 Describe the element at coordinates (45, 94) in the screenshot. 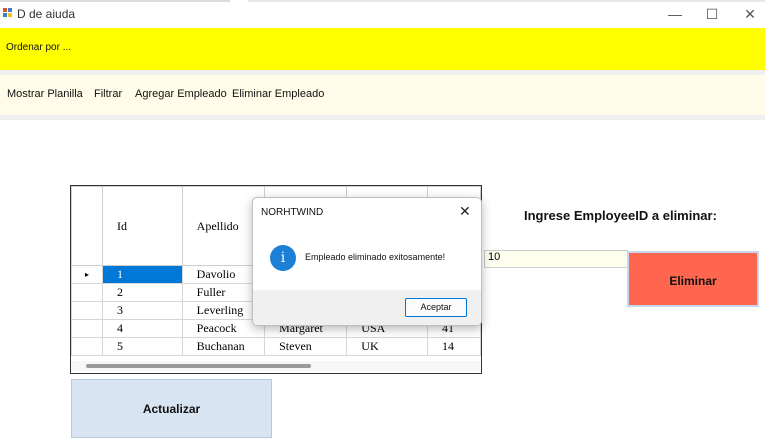

I see `menu-item-mostrar-planilla: Mostrar Planilla` at that location.